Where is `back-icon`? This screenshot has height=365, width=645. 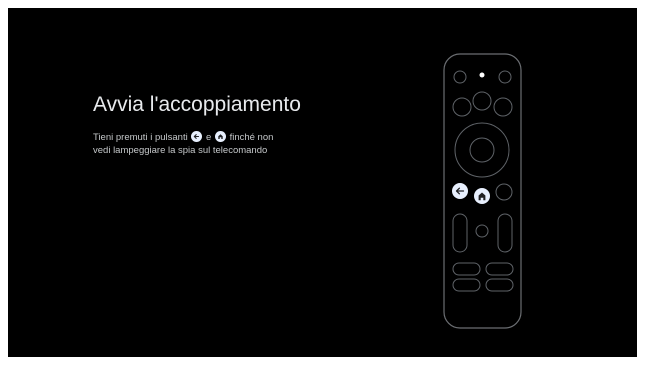
back-icon is located at coordinates (197, 136).